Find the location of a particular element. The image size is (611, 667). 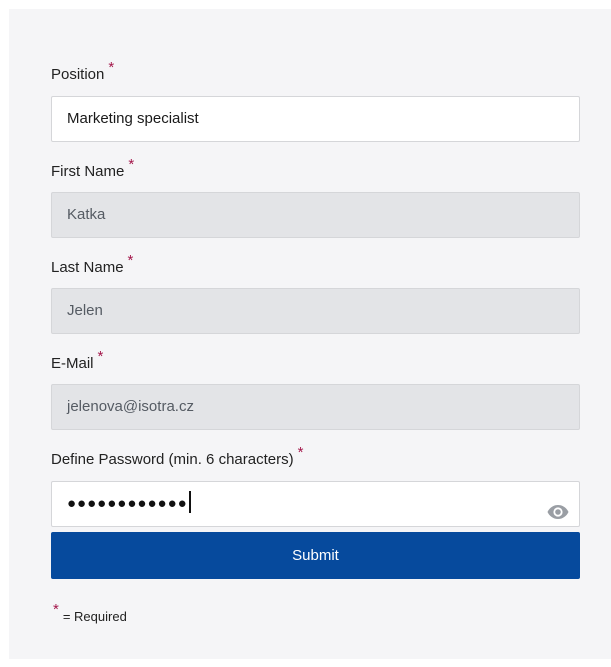

last-name-value: Jelen is located at coordinates (85, 310).